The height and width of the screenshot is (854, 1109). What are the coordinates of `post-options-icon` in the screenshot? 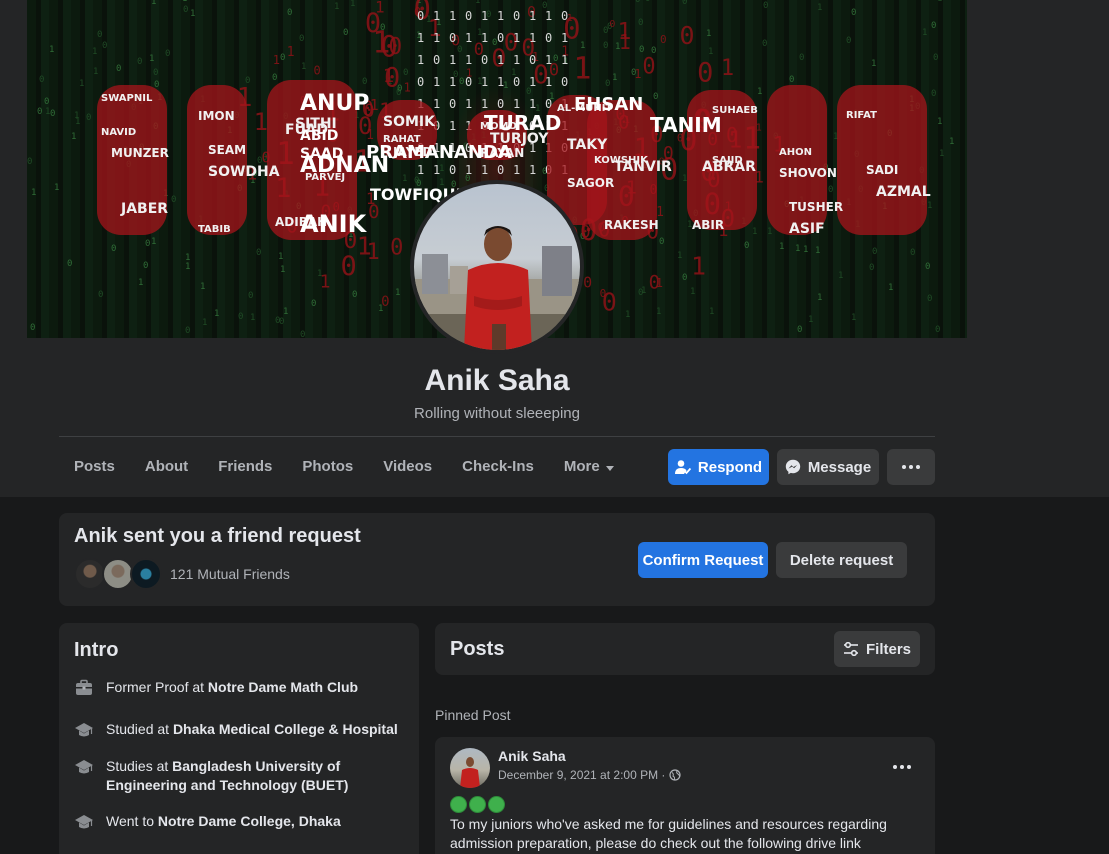 It's located at (902, 767).